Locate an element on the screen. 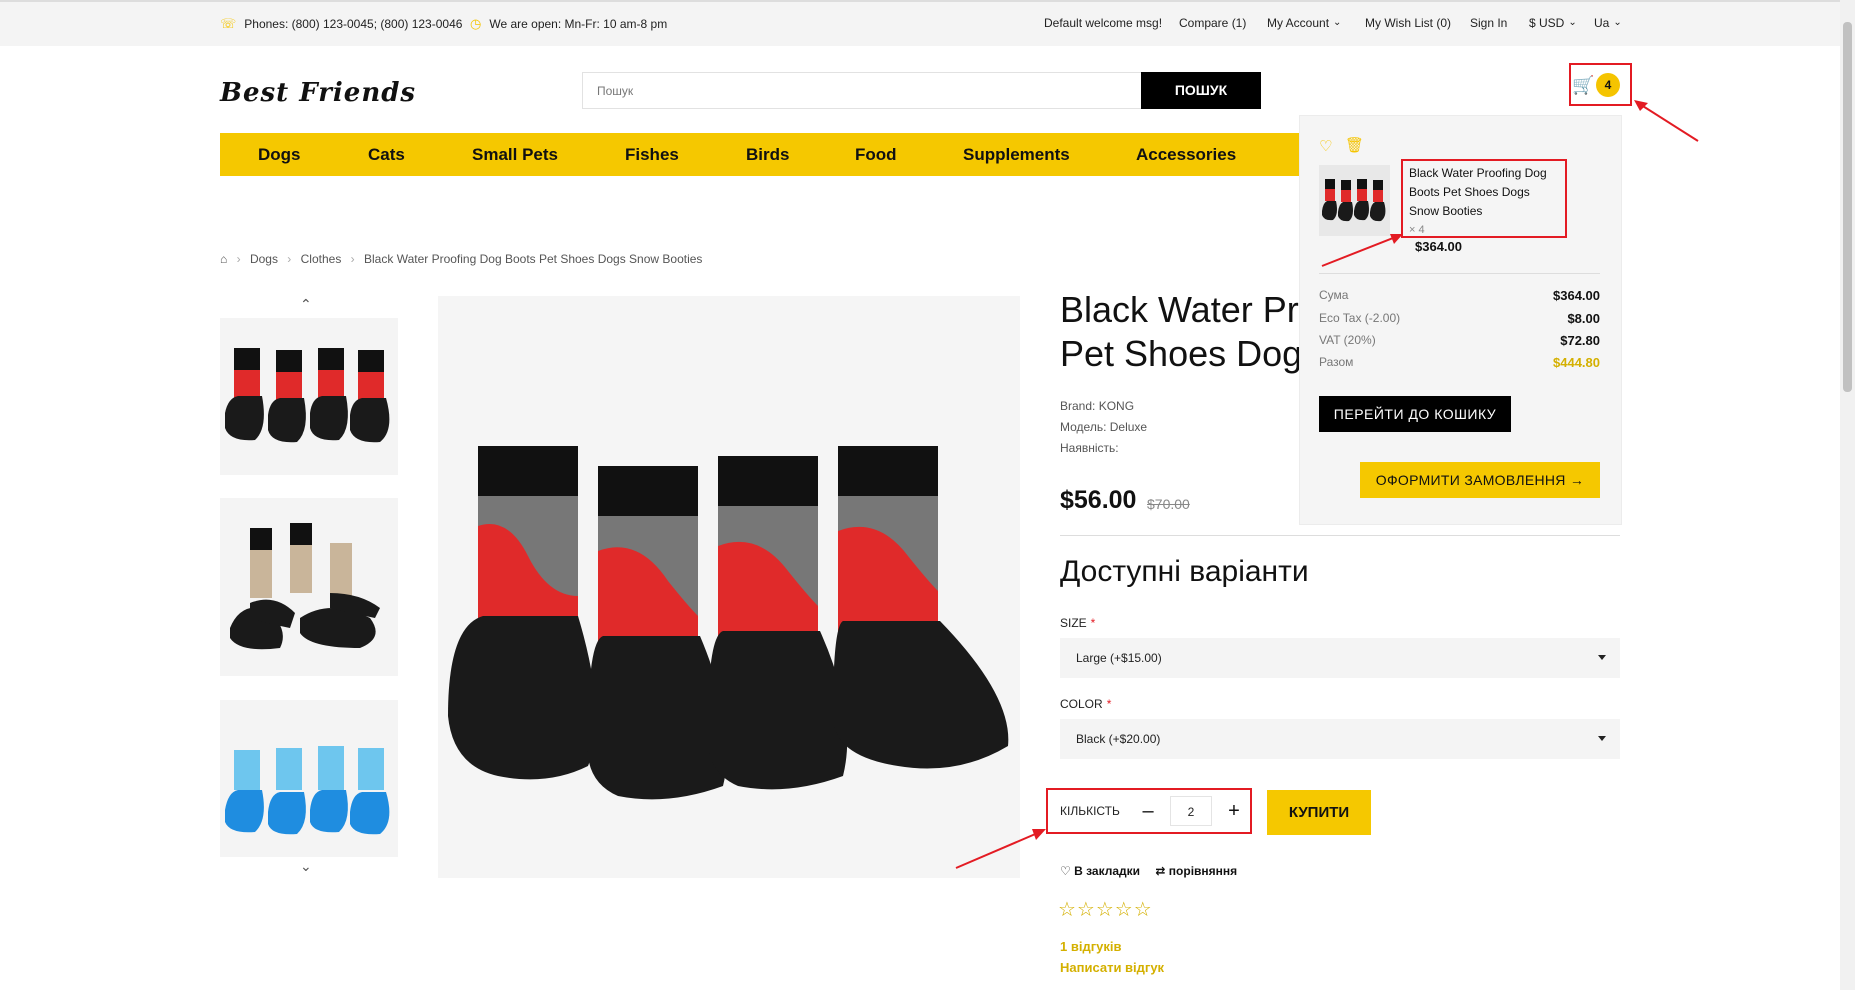 The image size is (1855, 990). scrollbar-thumb is located at coordinates (1847, 207).